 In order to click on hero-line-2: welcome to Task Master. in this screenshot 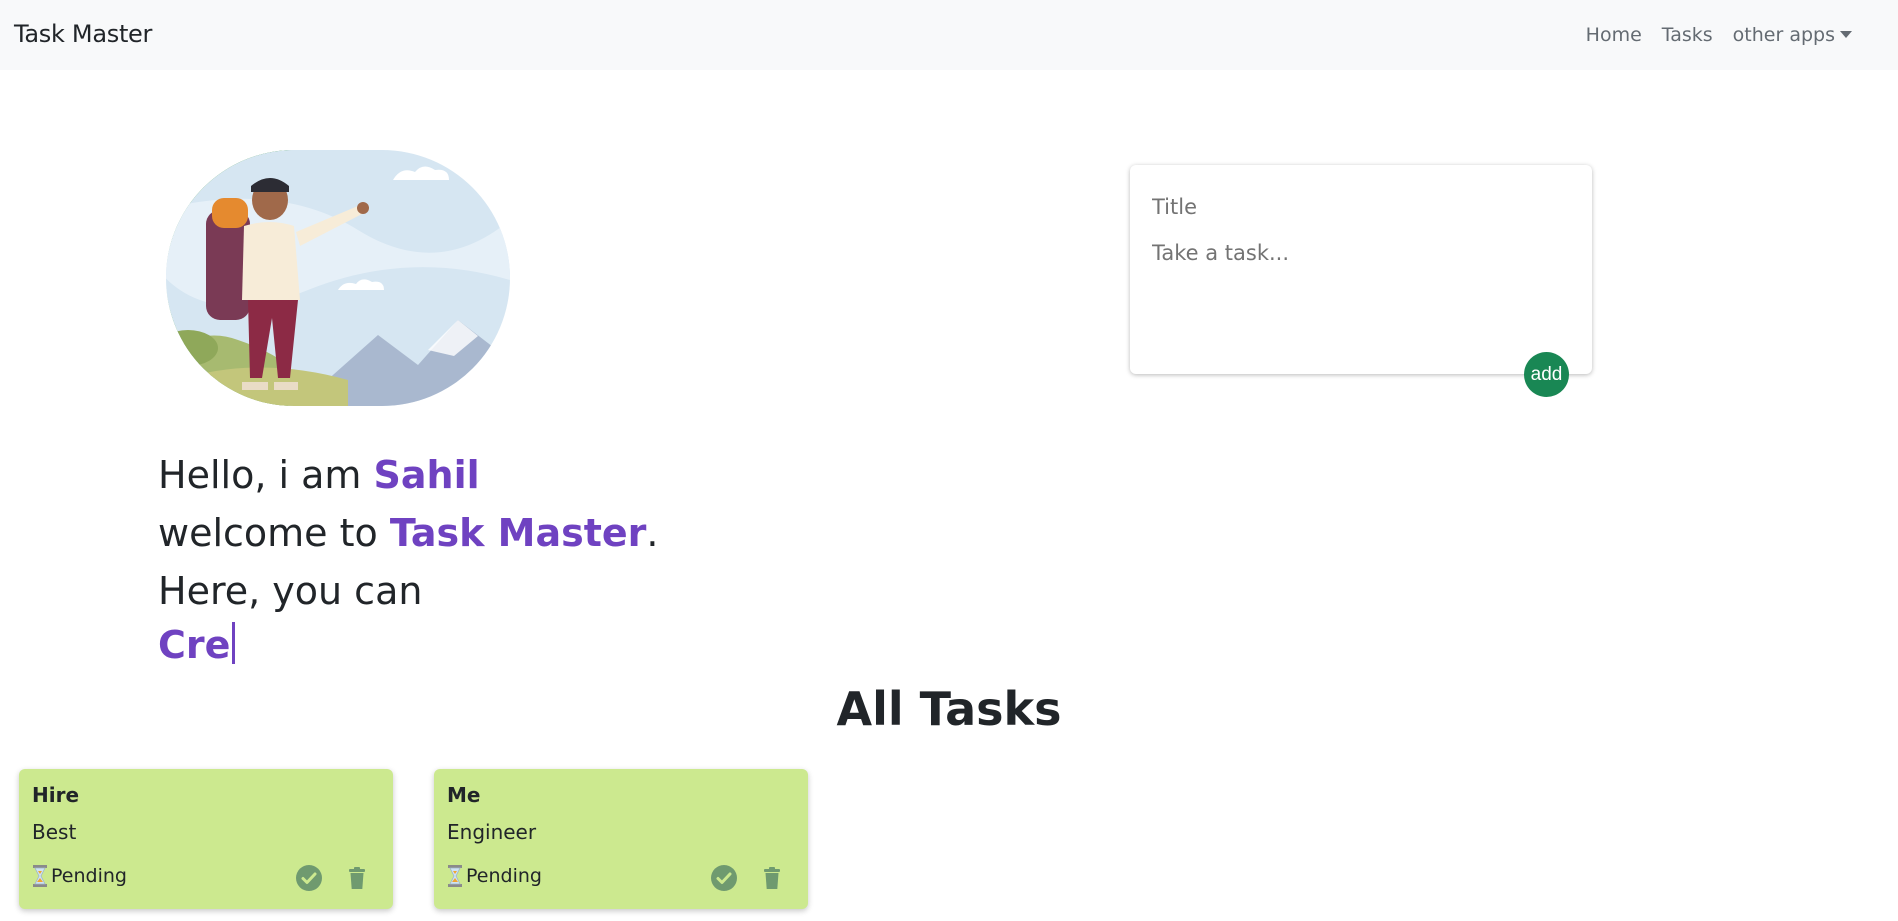, I will do `click(408, 533)`.